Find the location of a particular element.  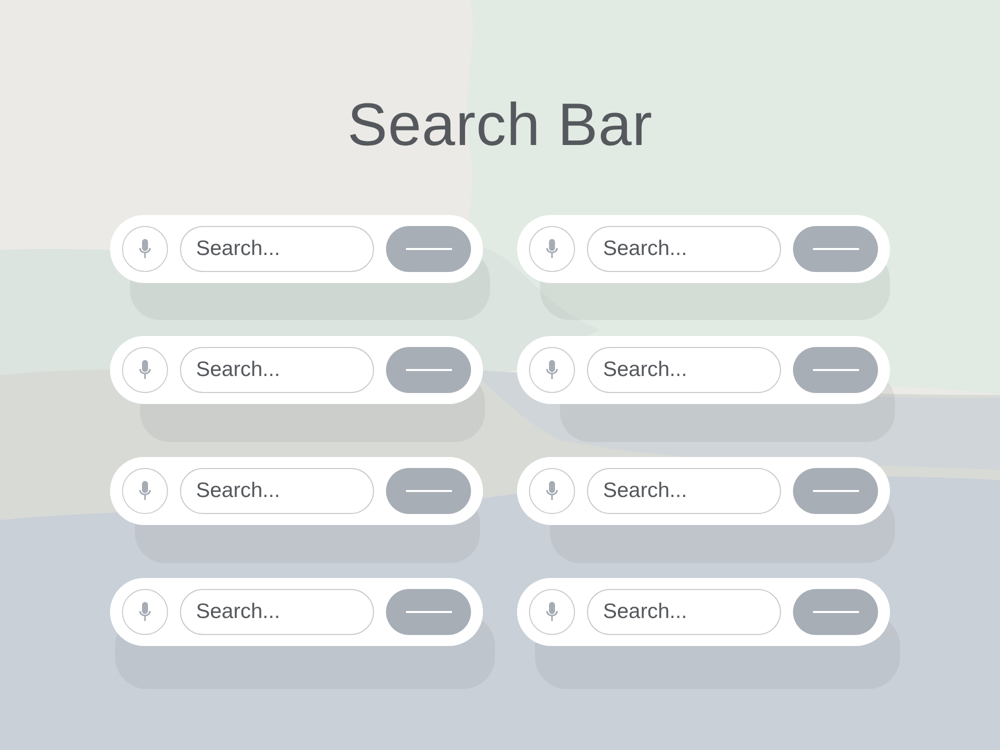

page-title: Search Bar is located at coordinates (500, 125).